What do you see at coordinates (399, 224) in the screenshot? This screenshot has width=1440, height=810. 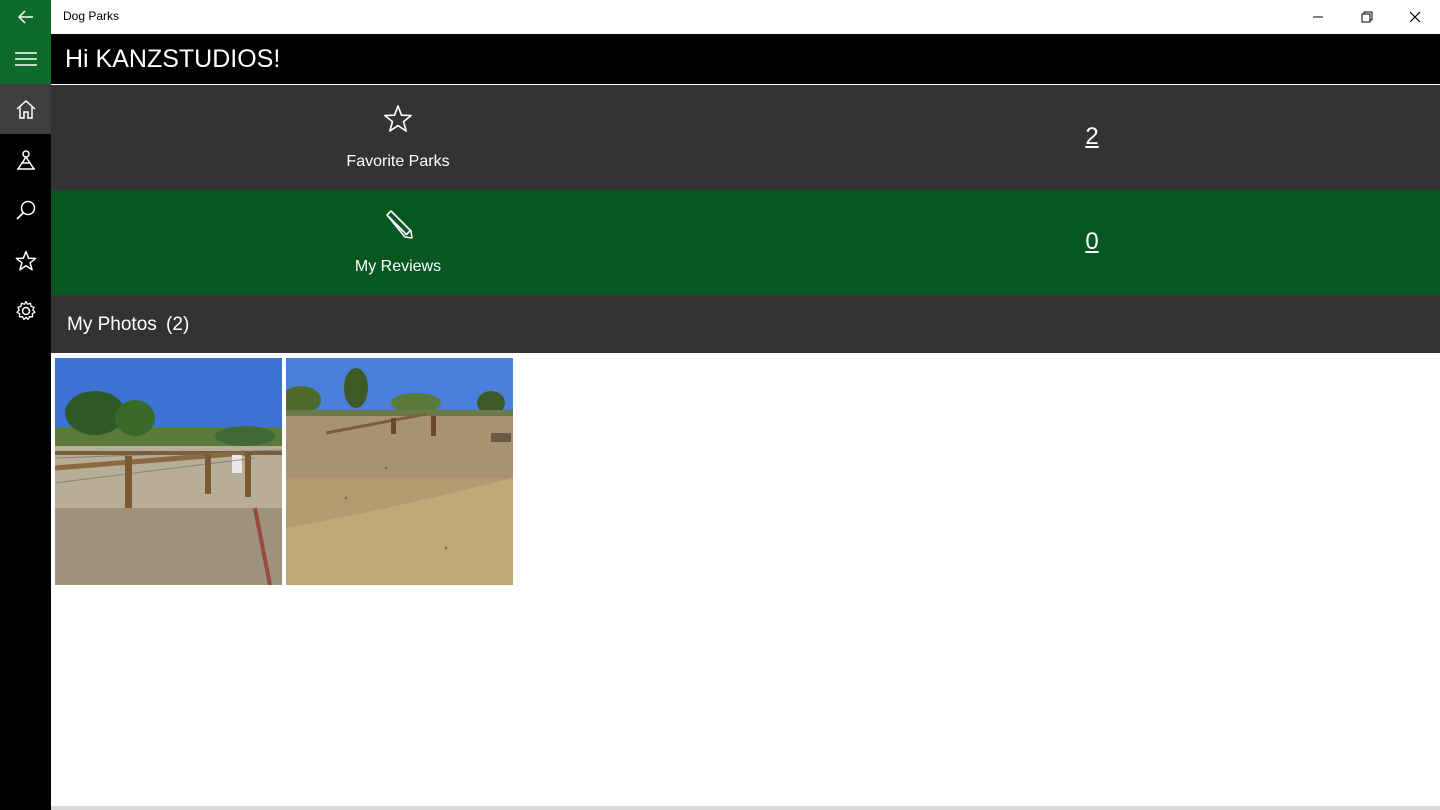 I see `pencil-icon` at bounding box center [399, 224].